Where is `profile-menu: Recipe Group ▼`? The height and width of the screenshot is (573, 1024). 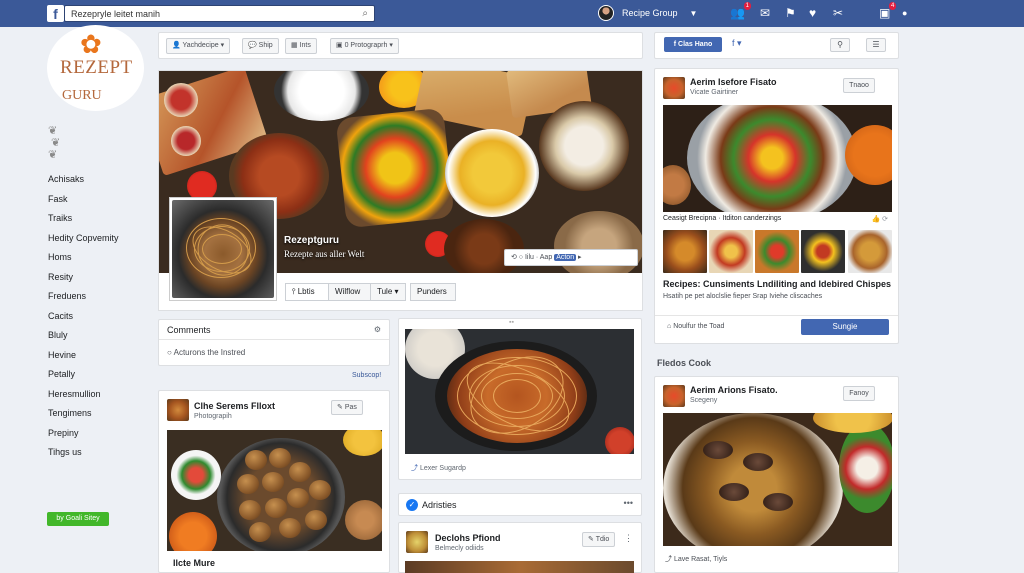 profile-menu: Recipe Group ▼ is located at coordinates (647, 13).